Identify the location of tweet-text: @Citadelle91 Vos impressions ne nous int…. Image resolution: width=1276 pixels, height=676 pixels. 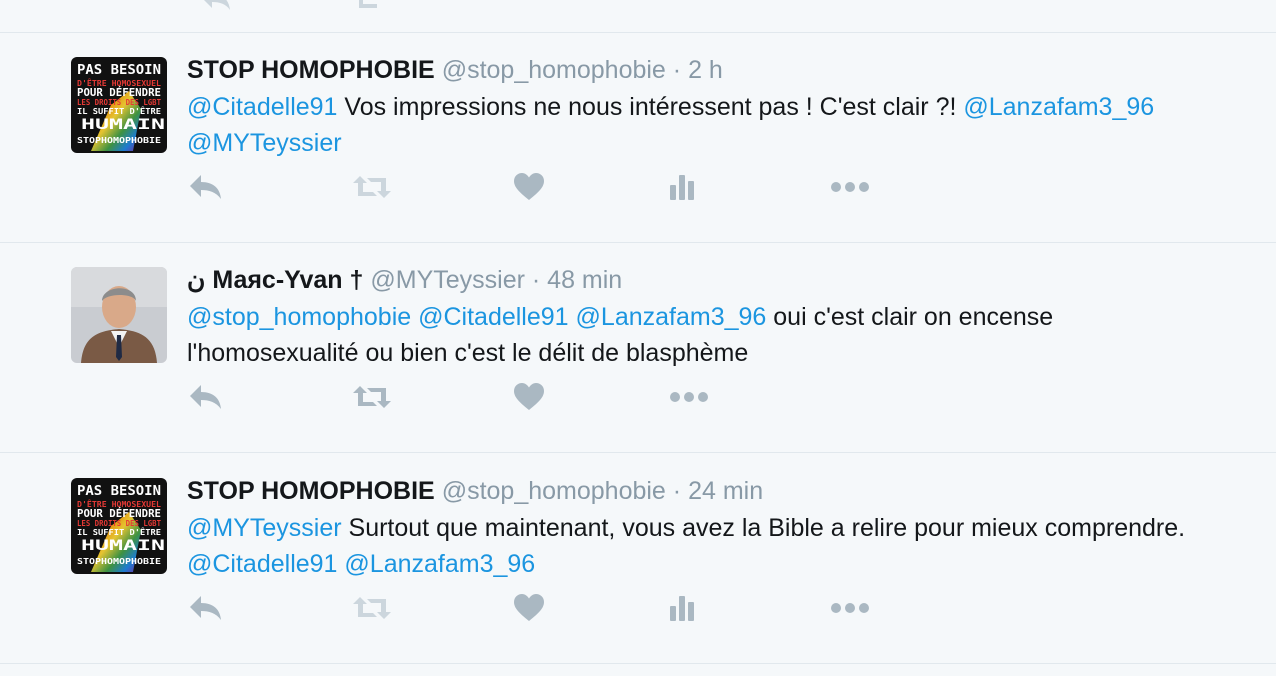
(687, 125).